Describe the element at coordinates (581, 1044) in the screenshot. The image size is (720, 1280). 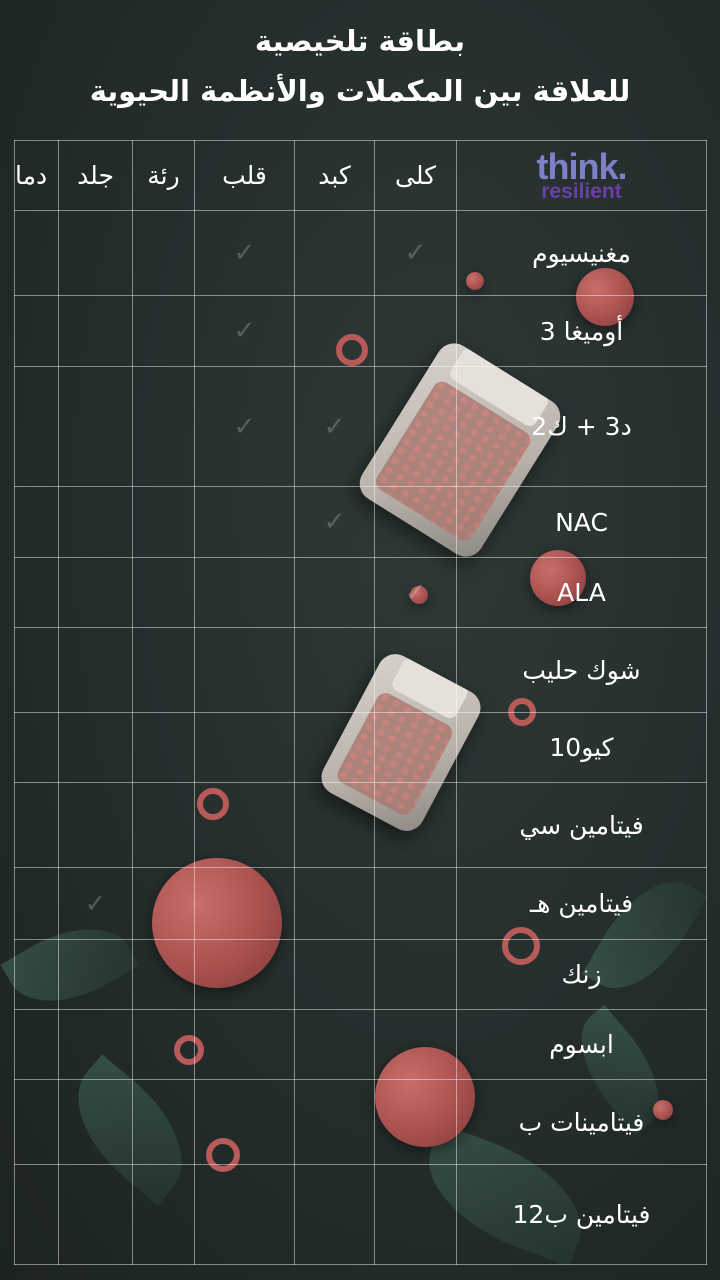
I see `supplement-name: ابسوم` at that location.